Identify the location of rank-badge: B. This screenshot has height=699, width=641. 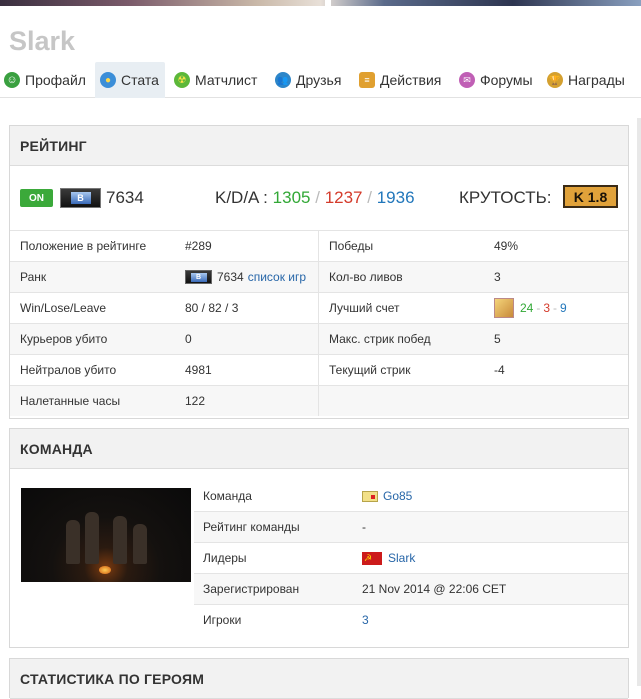
(80, 198).